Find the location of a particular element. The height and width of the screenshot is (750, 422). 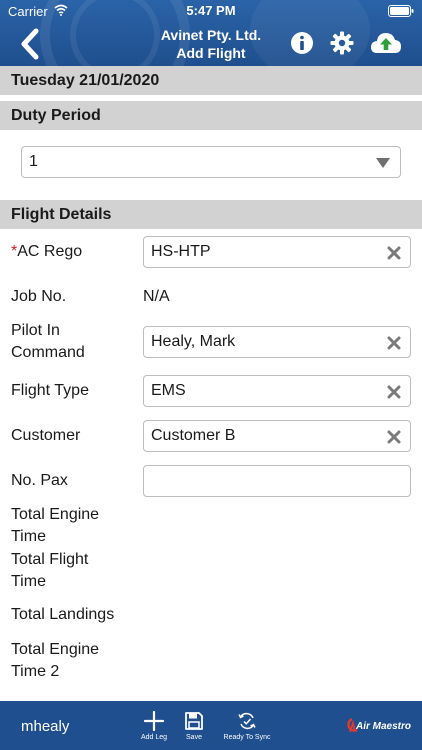

page-title: Add Flight is located at coordinates (211, 53).